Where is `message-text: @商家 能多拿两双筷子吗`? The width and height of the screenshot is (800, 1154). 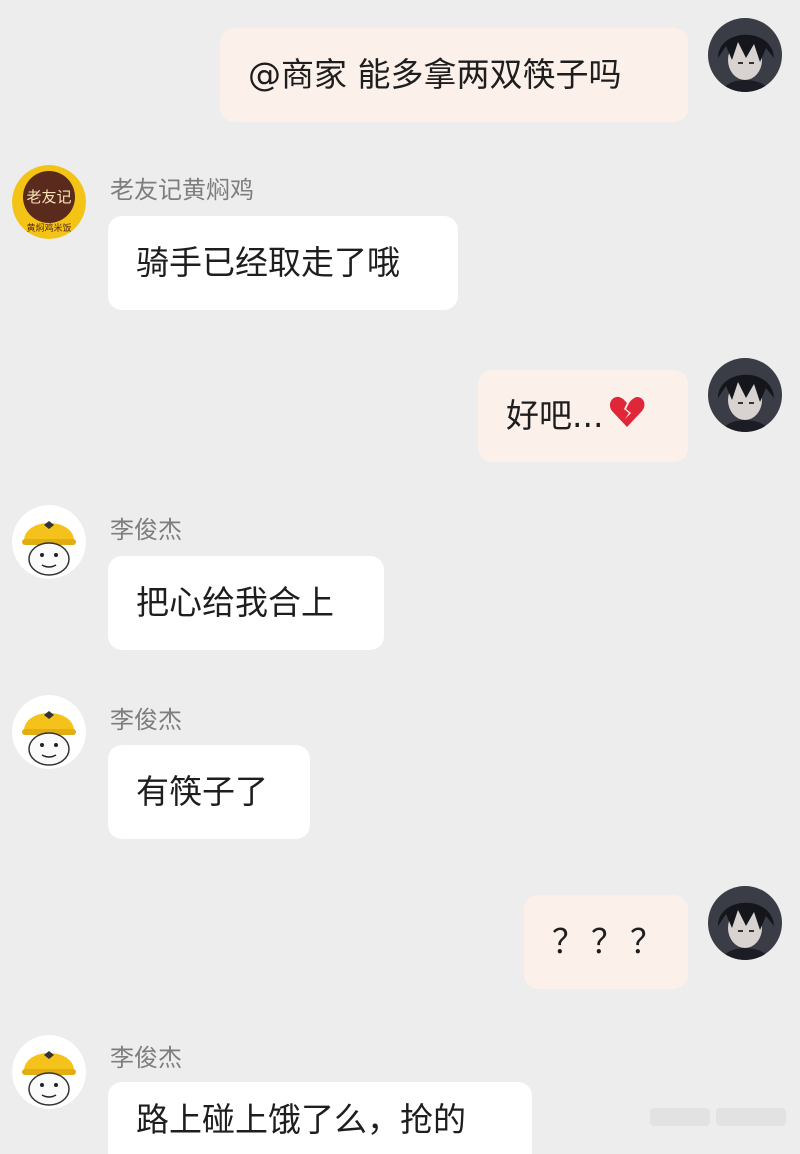 message-text: @商家 能多拿两双筷子吗 is located at coordinates (435, 74).